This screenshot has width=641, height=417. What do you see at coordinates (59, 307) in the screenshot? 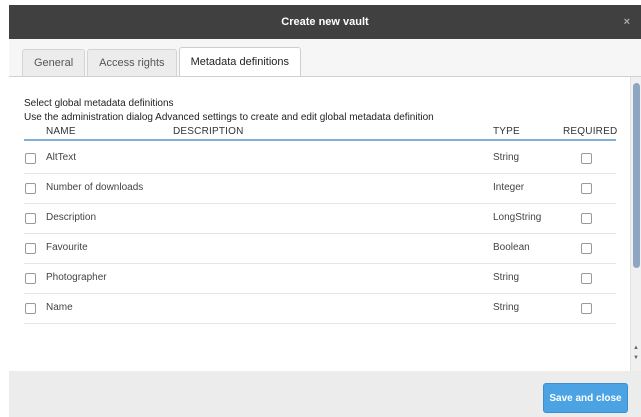
I see `row-name: Name` at bounding box center [59, 307].